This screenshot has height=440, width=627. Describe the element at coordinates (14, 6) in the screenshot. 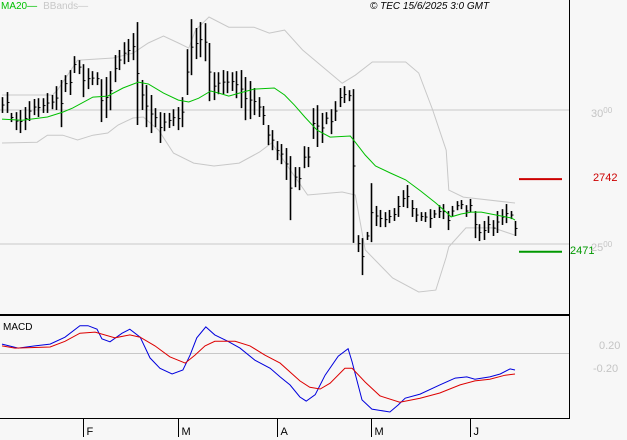

I see `legend-ma20-label: MA20` at that location.